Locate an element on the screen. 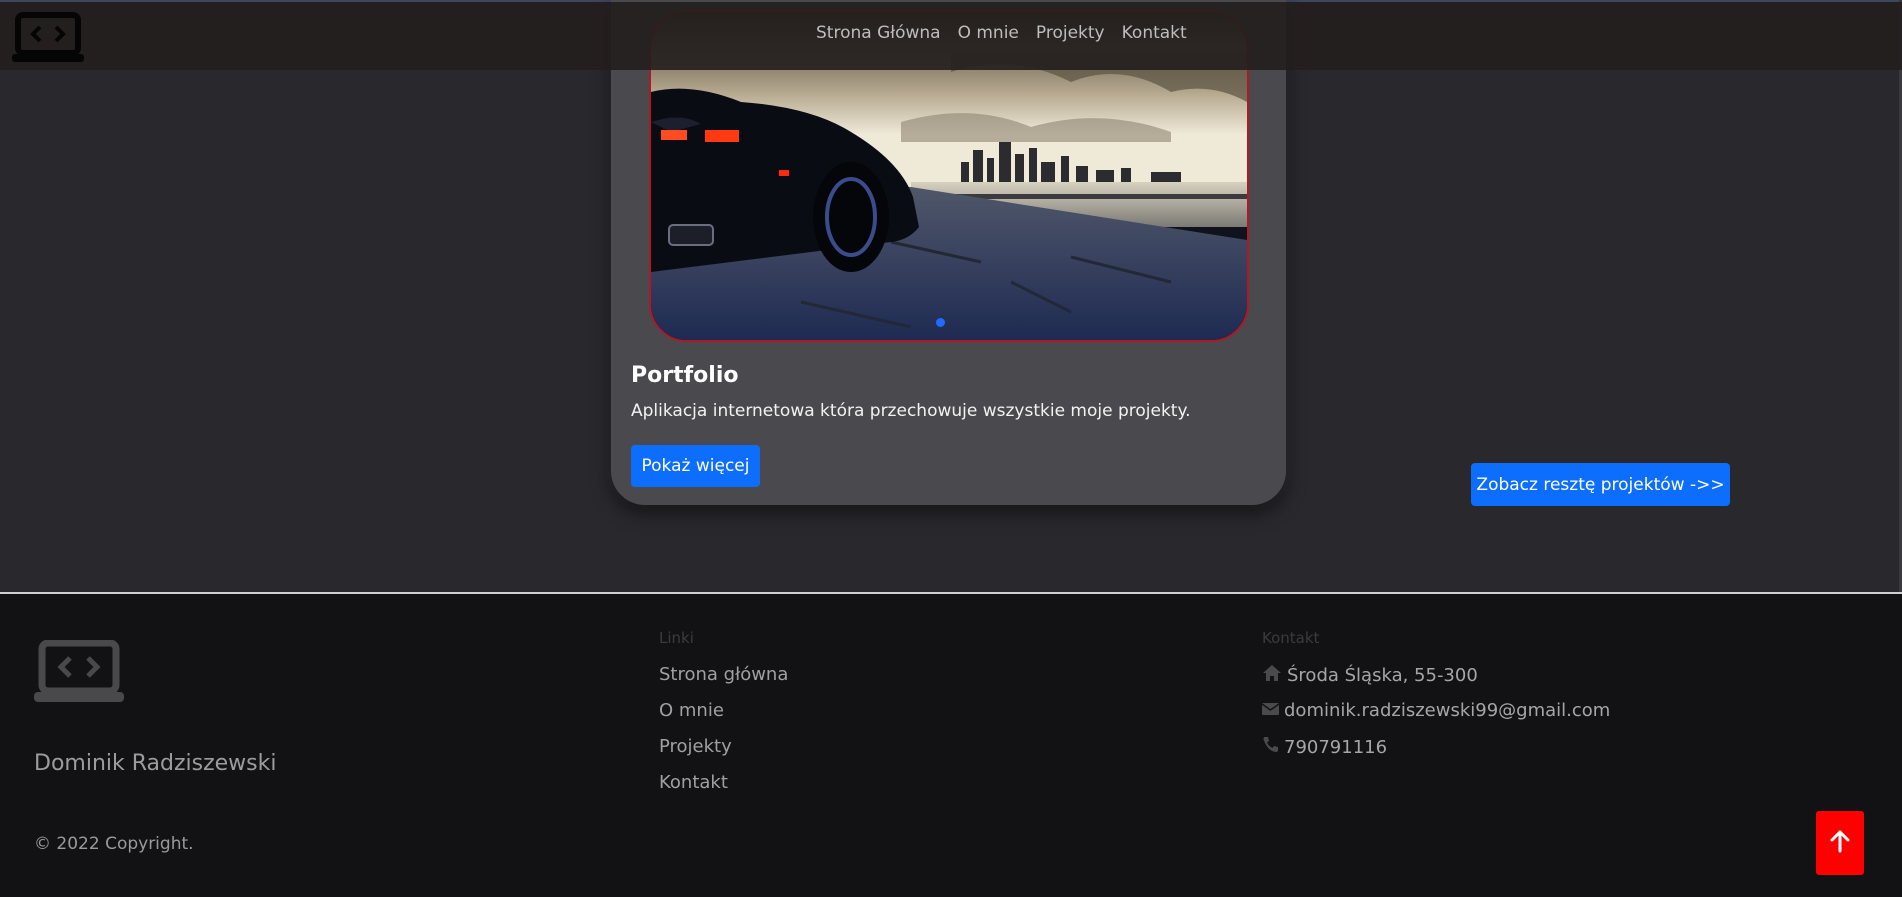  footer-link-projects: Projekty is located at coordinates (695, 746).